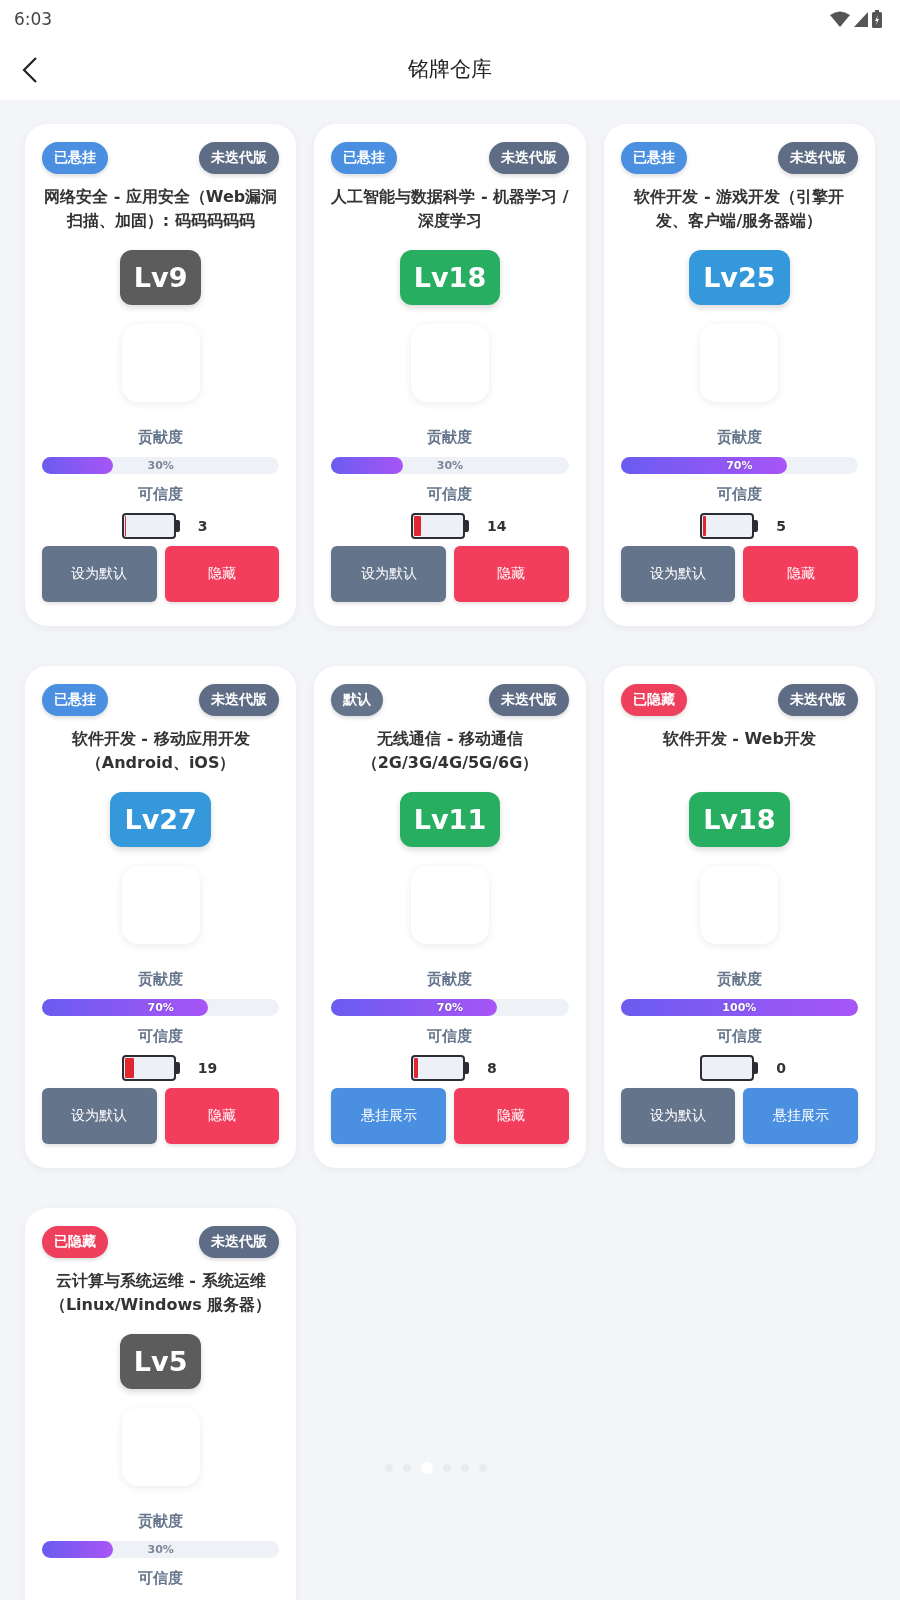 The height and width of the screenshot is (1600, 900). Describe the element at coordinates (450, 819) in the screenshot. I see `level-badge: Lv11` at that location.